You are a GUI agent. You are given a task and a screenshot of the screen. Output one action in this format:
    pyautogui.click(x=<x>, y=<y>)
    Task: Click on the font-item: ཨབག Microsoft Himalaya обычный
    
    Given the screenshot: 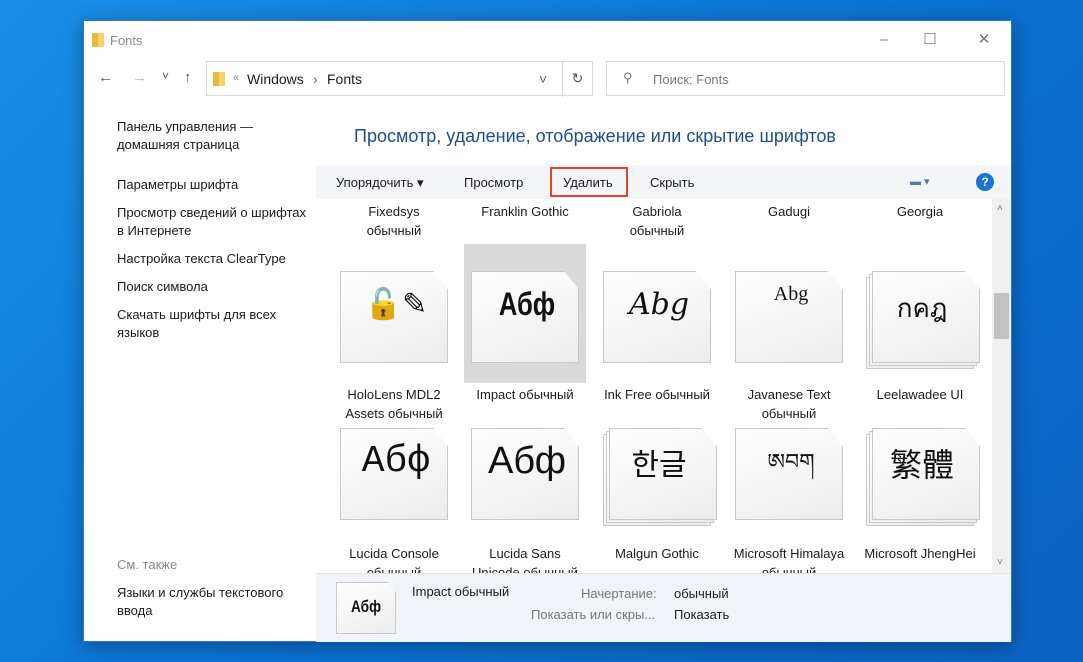 What is the action you would take?
    pyautogui.click(x=789, y=500)
    